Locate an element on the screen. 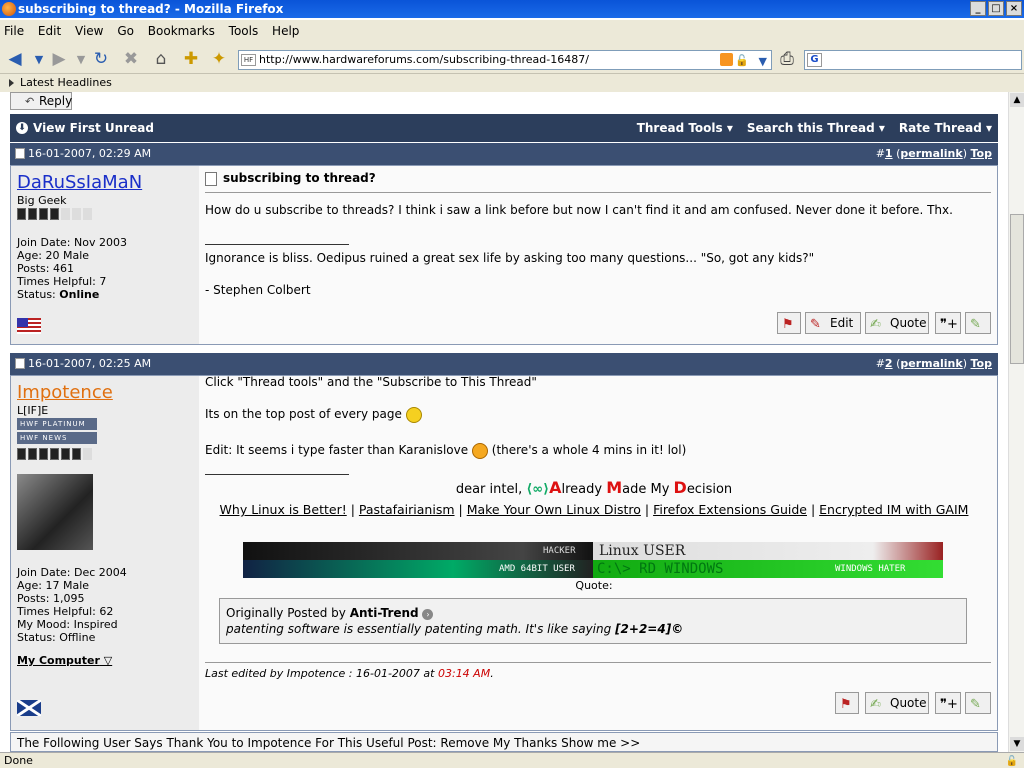 This screenshot has height=769, width=1024. quote-icon: ✍ is located at coordinates (875, 324).